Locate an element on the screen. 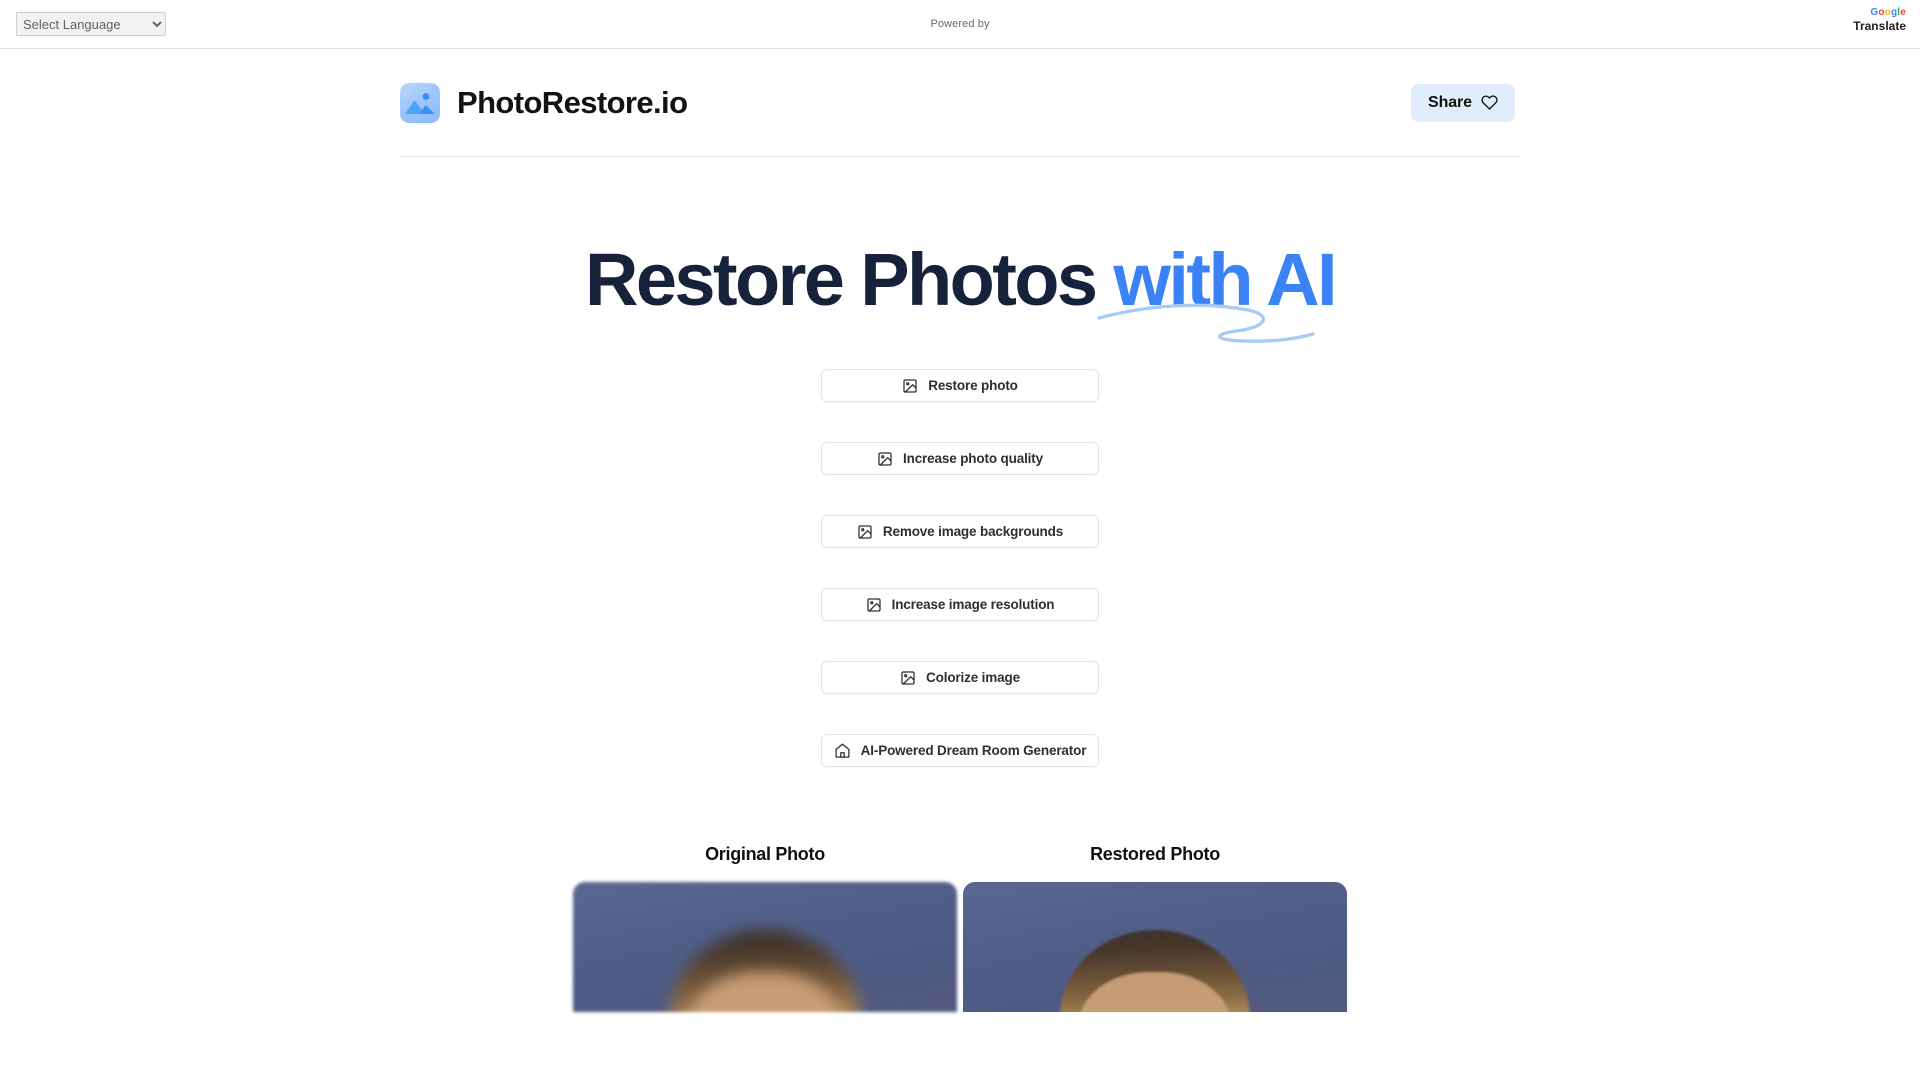 Image resolution: width=1920 pixels, height=1080 pixels. brand-name: PhotoRestore.io is located at coordinates (572, 102).